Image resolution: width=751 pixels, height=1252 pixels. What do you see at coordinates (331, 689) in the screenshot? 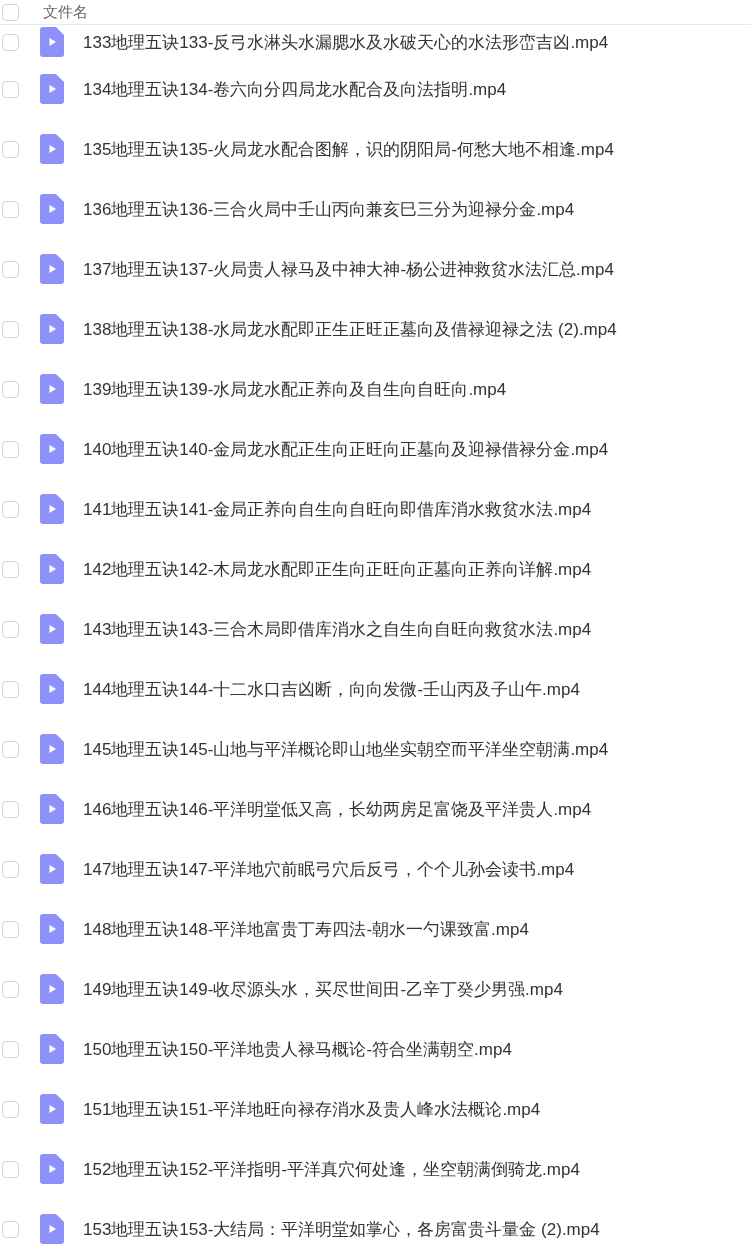
I see `file-name: 144地理五诀144-十二水口吉凶断，向向发微-壬山丙及子山午.mp4` at bounding box center [331, 689].